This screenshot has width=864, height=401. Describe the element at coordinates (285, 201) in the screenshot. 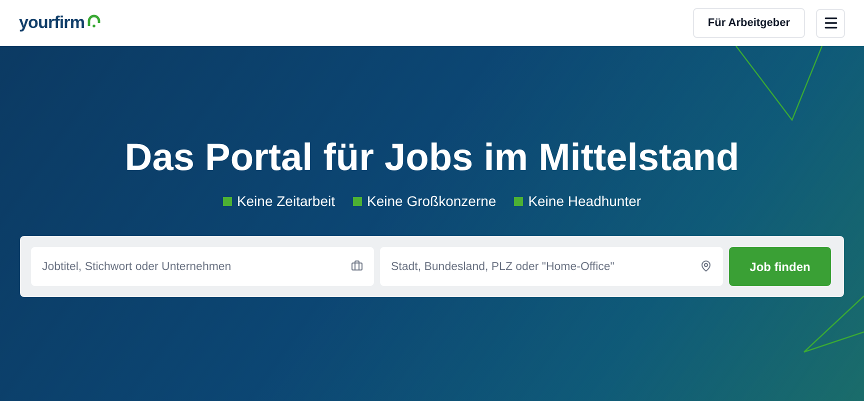

I see `benefit-text: Keine Zeitarbeit` at that location.